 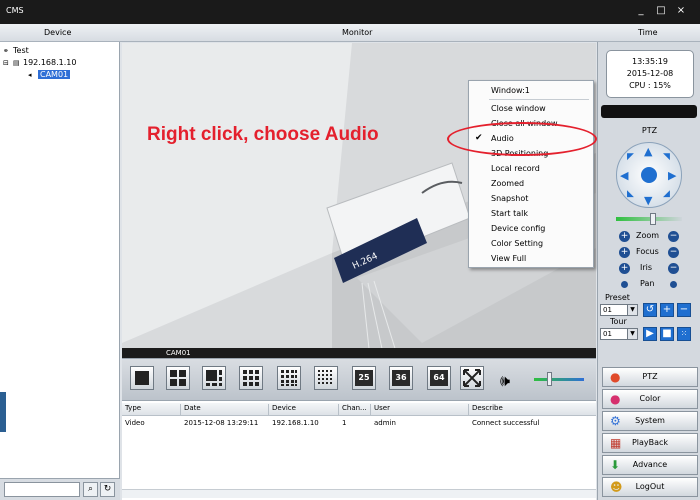 What do you see at coordinates (653, 219) in the screenshot?
I see `ptz-speed-knob` at bounding box center [653, 219].